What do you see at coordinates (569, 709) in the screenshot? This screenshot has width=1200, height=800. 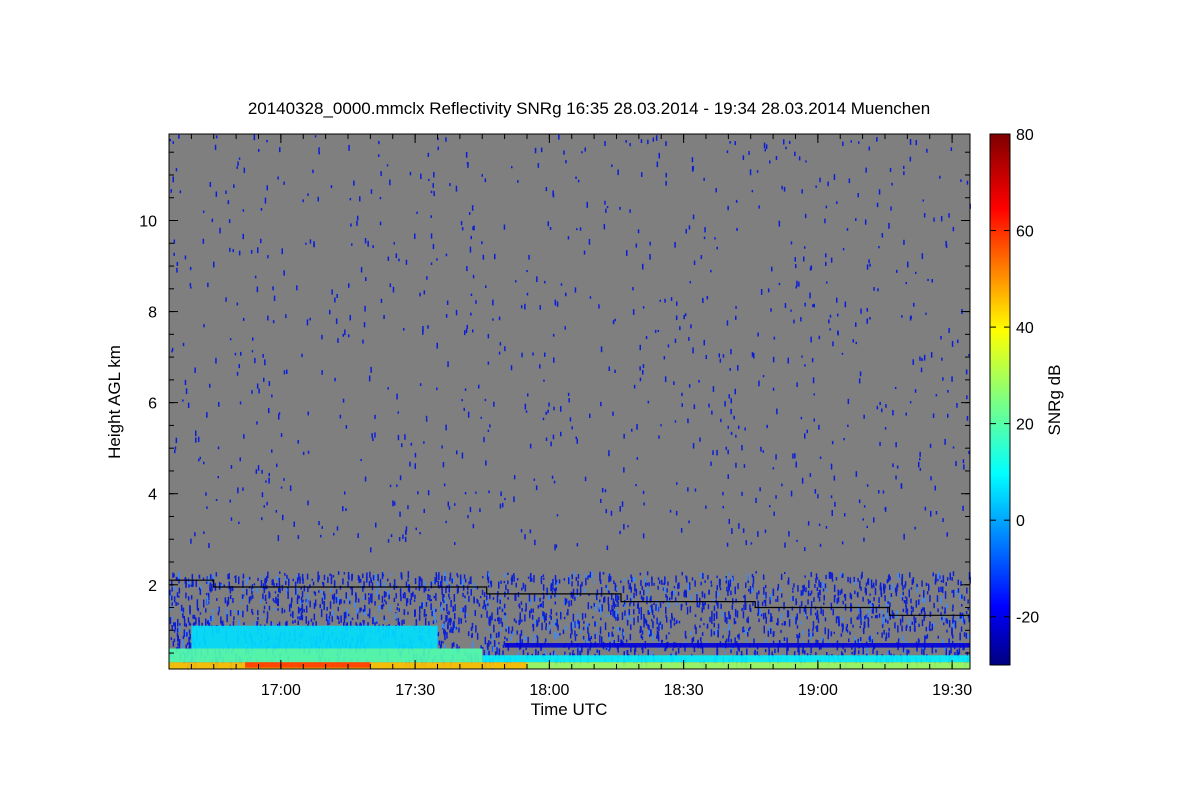 I see `x-axis-label: Time UTC` at bounding box center [569, 709].